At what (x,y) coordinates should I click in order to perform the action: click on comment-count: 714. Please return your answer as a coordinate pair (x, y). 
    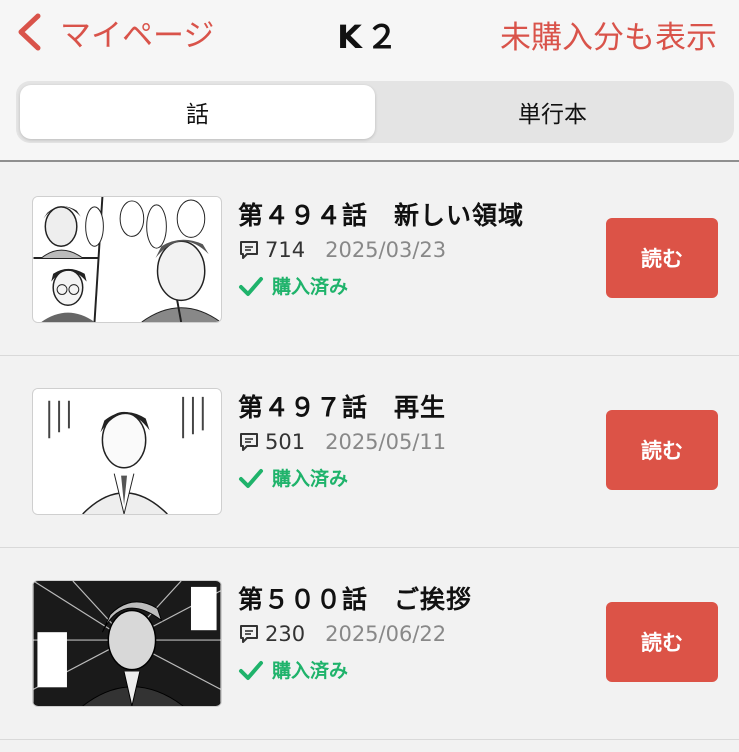
    Looking at the image, I should click on (285, 250).